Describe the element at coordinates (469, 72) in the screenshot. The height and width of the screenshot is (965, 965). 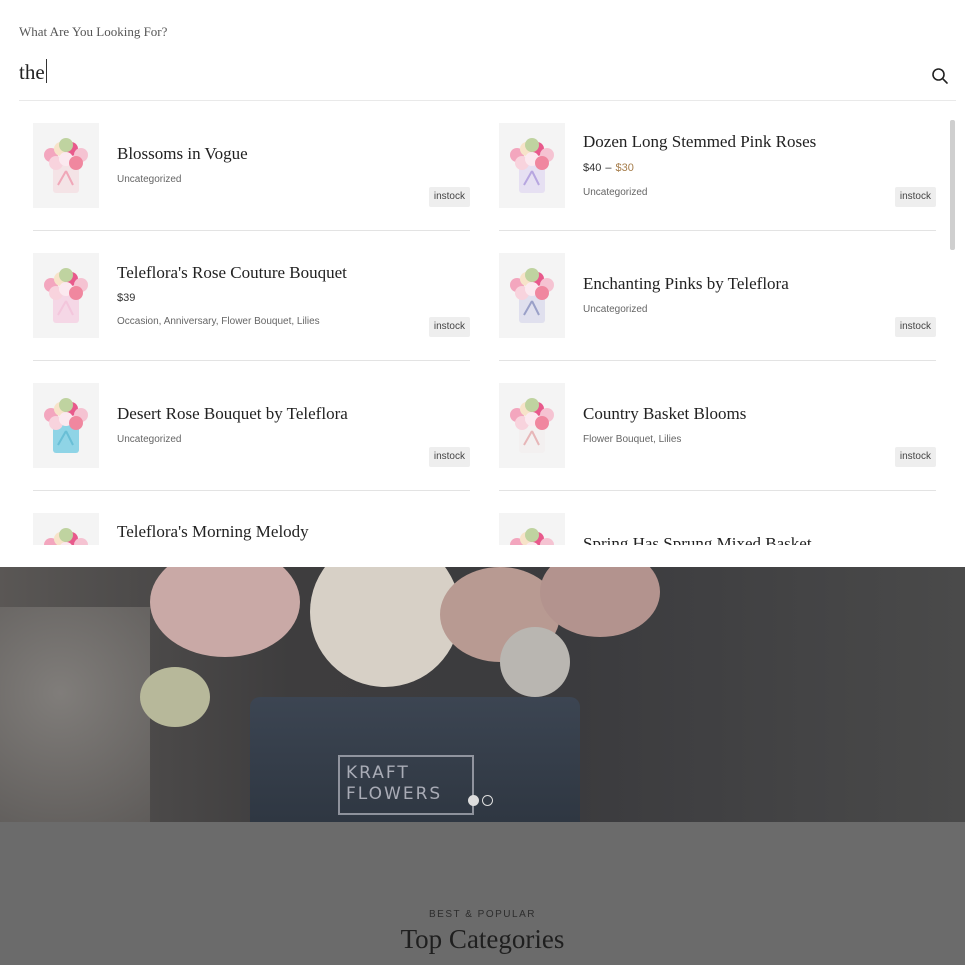
I see `search-input` at that location.